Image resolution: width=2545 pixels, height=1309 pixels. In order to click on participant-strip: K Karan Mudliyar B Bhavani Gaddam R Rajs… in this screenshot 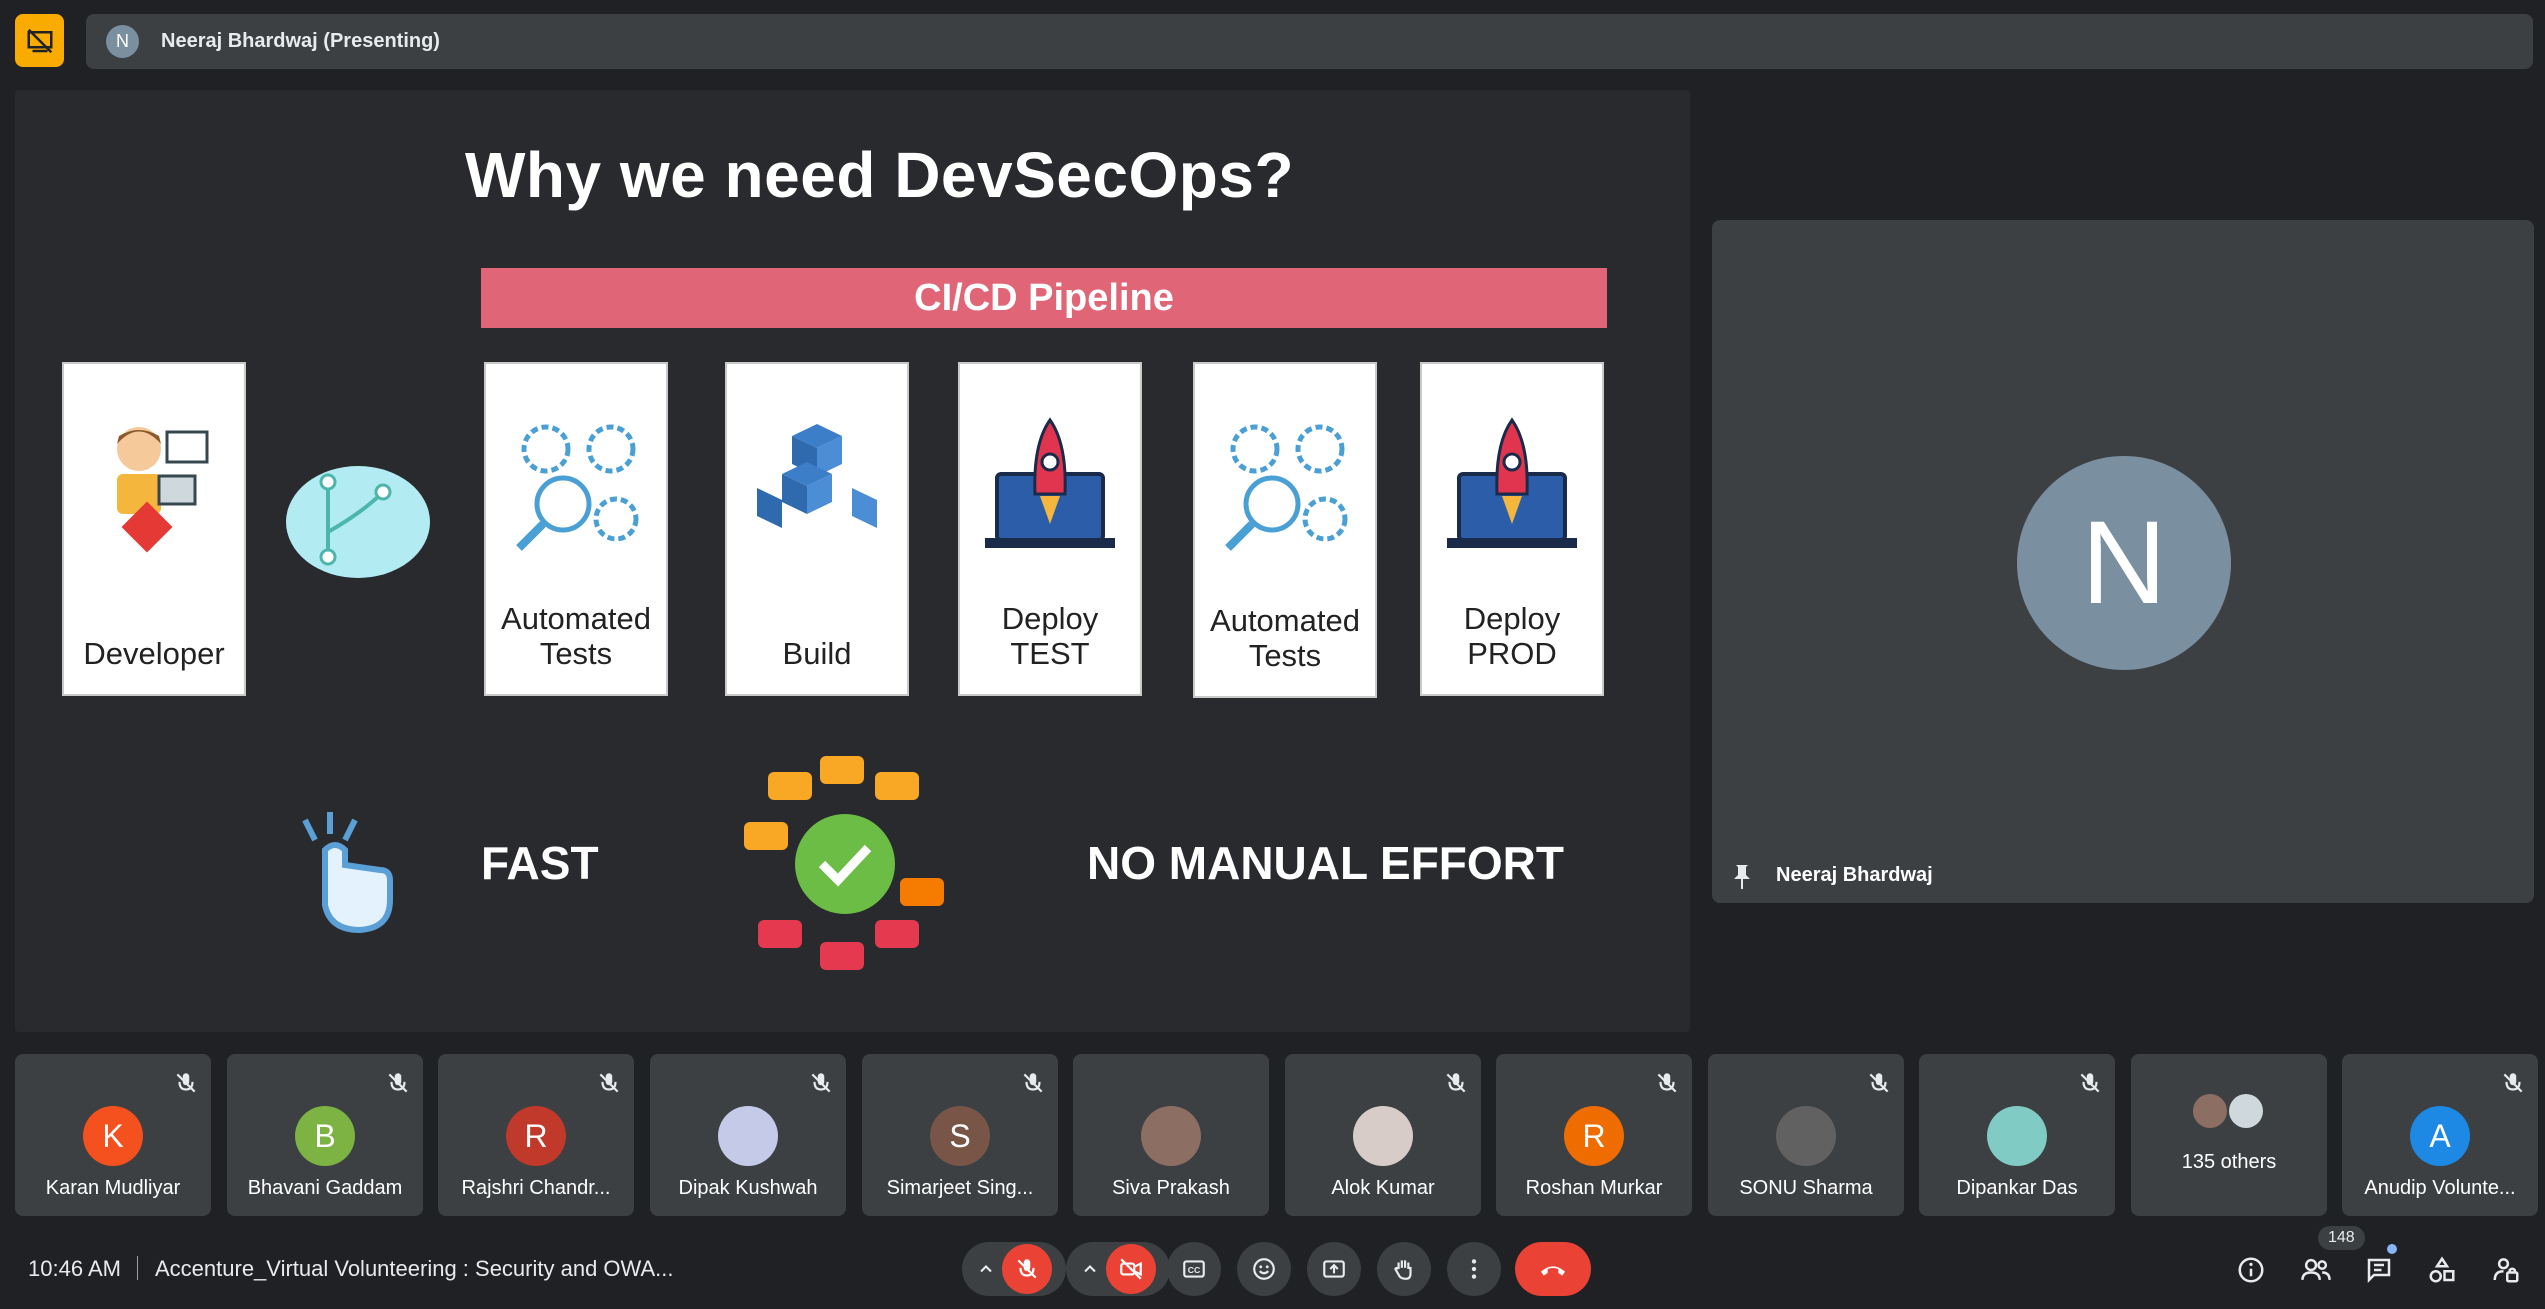, I will do `click(1276, 1135)`.